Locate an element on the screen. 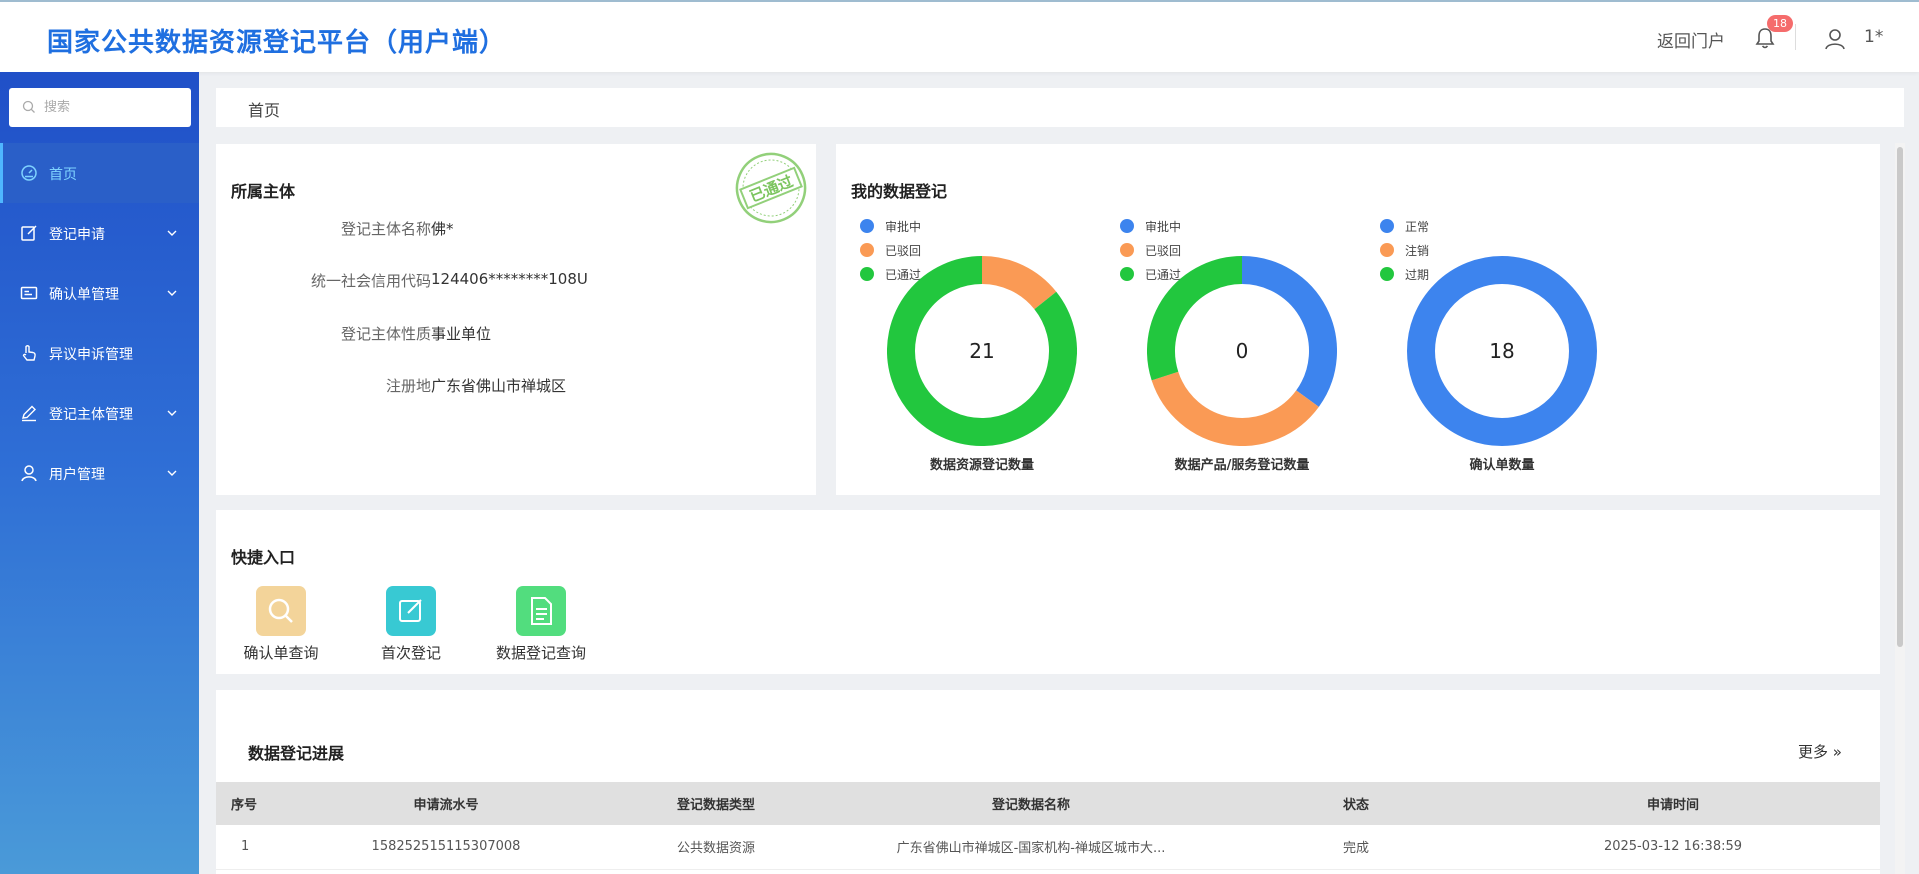  sidebar-item-objection-appeal: 异议申诉管理 is located at coordinates (99, 353).